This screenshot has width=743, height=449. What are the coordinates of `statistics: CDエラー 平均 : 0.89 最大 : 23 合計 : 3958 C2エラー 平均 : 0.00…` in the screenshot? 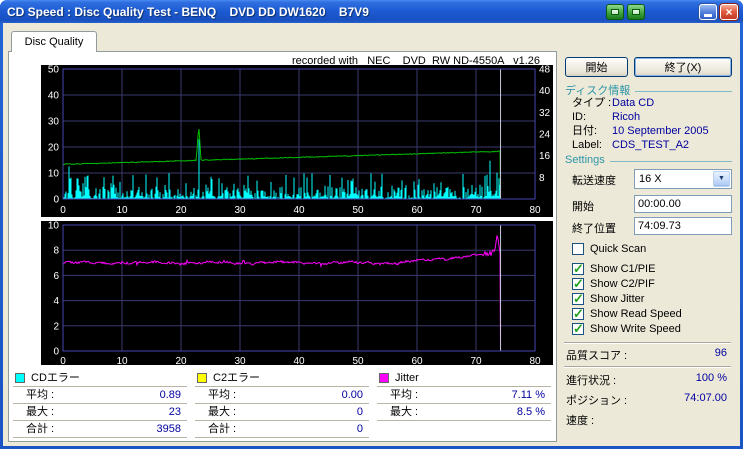 It's located at (282, 404).